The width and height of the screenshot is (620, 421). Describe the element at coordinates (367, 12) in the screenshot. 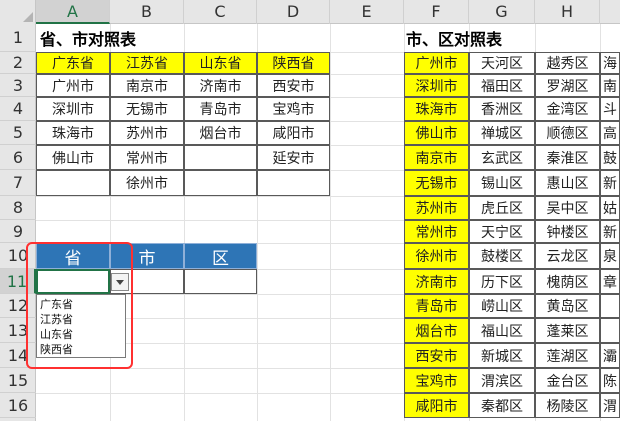

I see `column-header-e: E` at that location.